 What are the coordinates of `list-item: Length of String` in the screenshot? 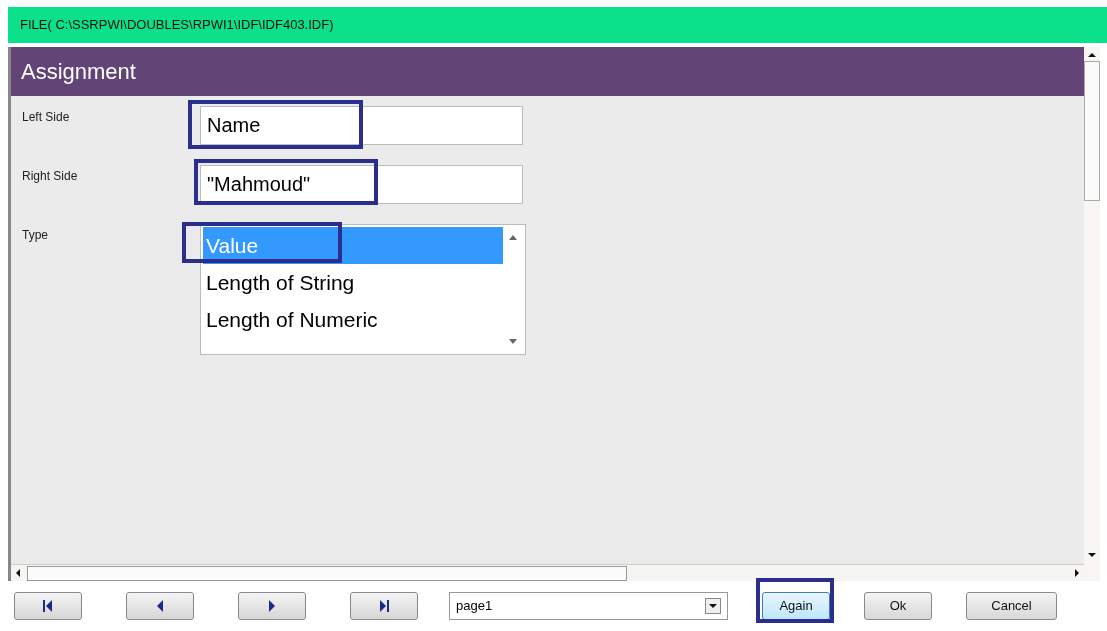 It's located at (353, 282).